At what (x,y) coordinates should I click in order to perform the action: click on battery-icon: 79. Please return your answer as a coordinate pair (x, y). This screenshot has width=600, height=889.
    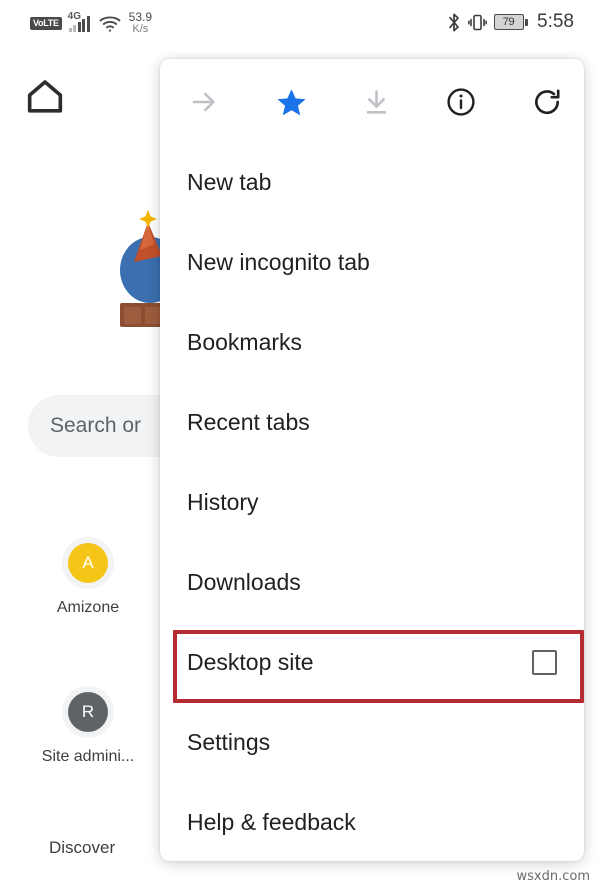
    Looking at the image, I should click on (511, 22).